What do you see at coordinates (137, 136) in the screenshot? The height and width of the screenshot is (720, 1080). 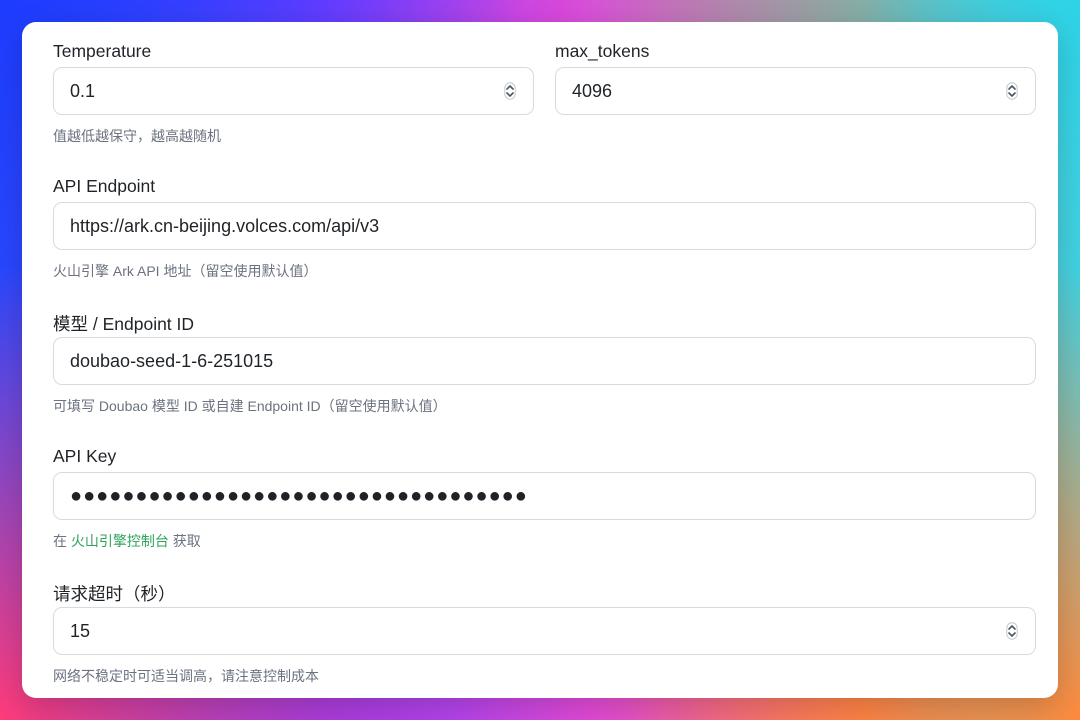 I see `temperature-help: 值越低越保守，越高越随机` at bounding box center [137, 136].